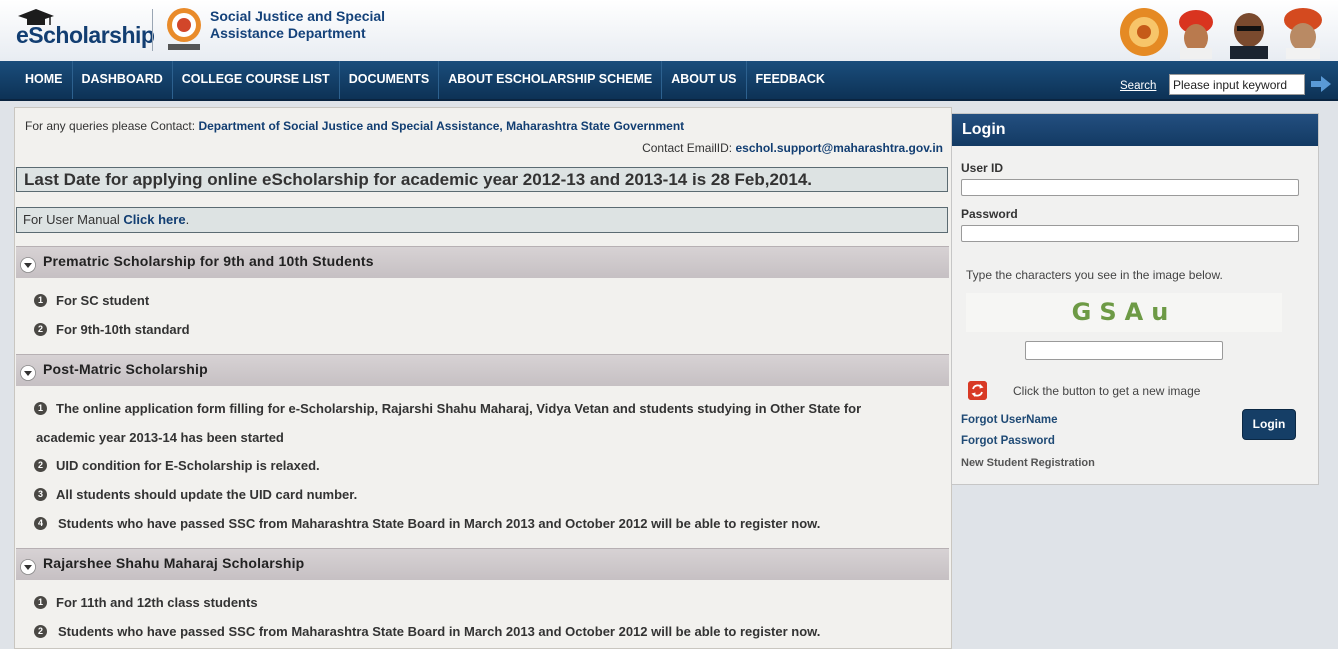 The height and width of the screenshot is (649, 1338). Describe the element at coordinates (482, 220) in the screenshot. I see `user-manual-box: For User Manual Click here.` at that location.